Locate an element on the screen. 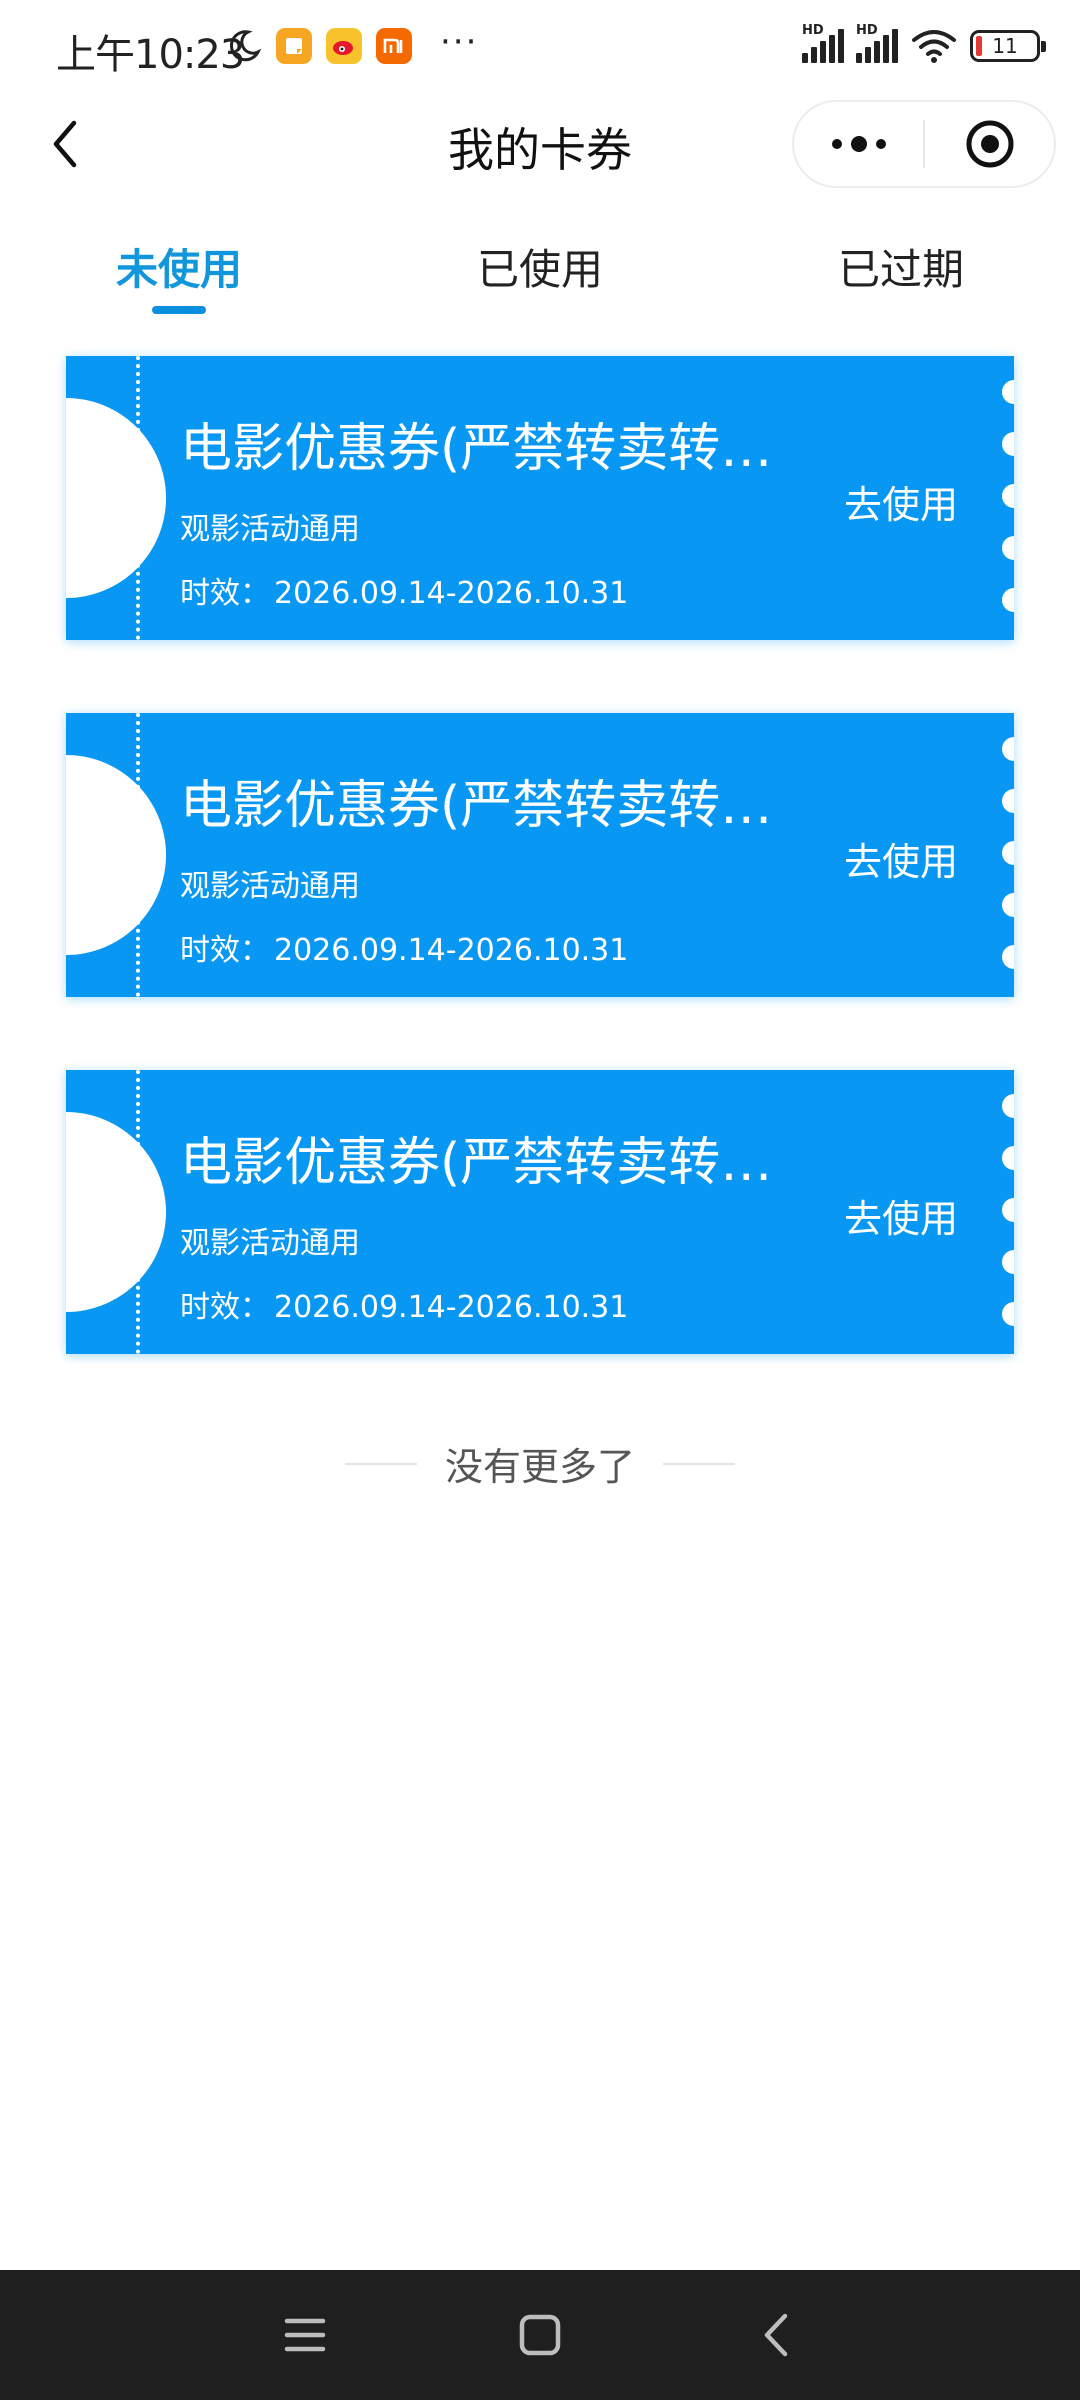  list-end-indicator: 没有更多了 is located at coordinates (540, 1463).